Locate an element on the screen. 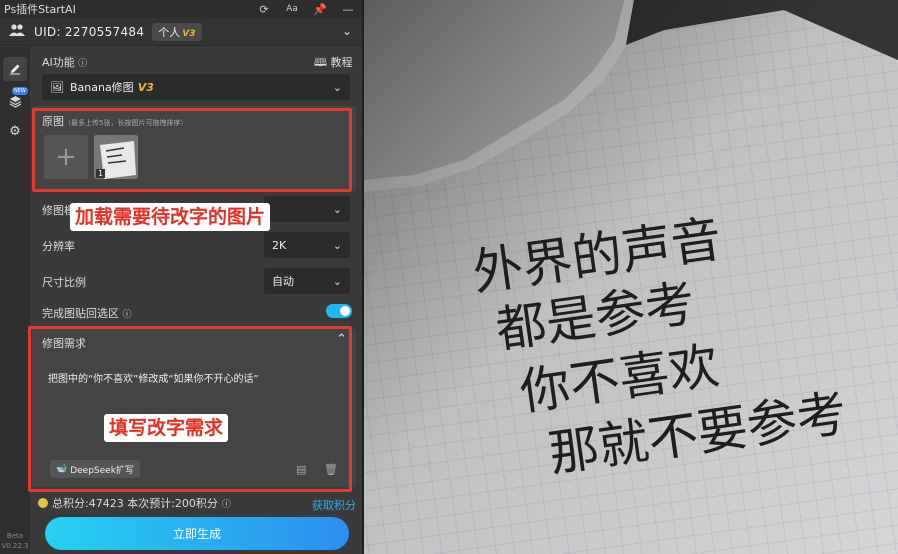 The width and height of the screenshot is (898, 554). font-size-icon: Aa is located at coordinates (292, 9).